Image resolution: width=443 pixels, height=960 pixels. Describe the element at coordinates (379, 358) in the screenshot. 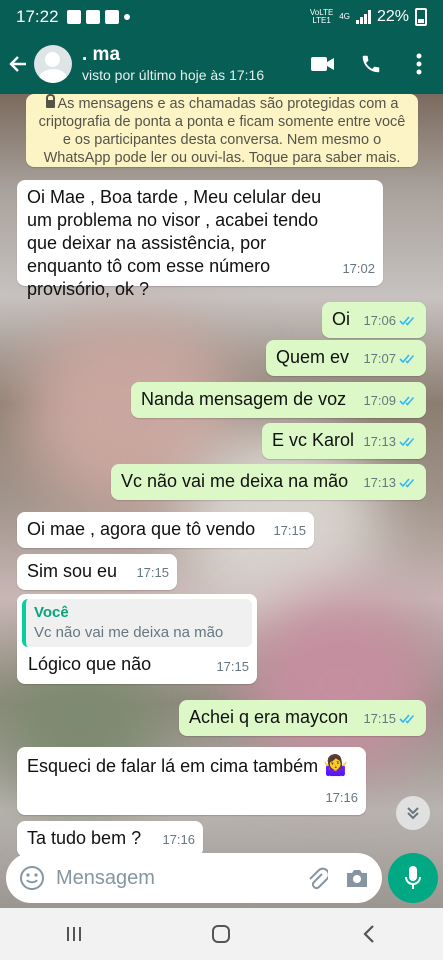

I see `message-time: 17:07` at that location.